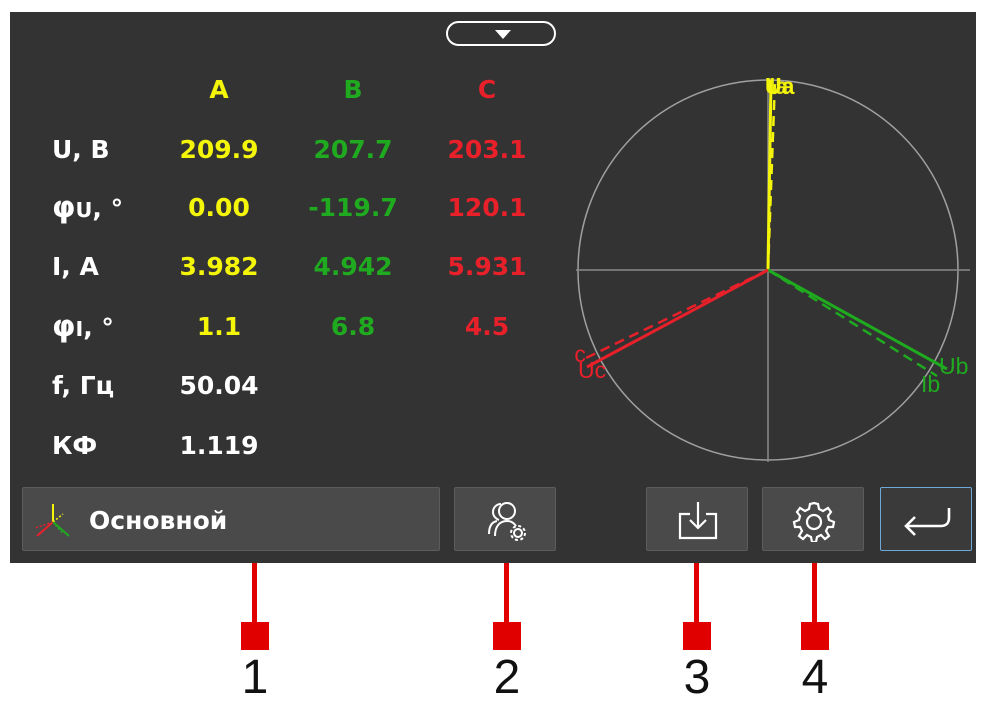  What do you see at coordinates (857, 319) in the screenshot?
I see `vector-ub` at bounding box center [857, 319].